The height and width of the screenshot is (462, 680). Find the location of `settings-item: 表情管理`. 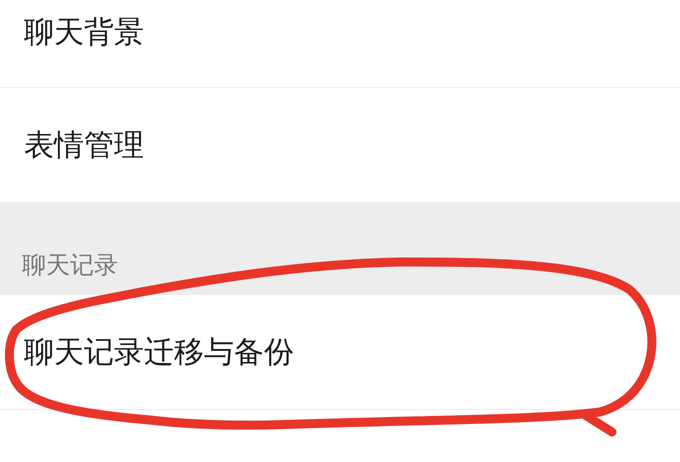

settings-item: 表情管理 is located at coordinates (84, 145).